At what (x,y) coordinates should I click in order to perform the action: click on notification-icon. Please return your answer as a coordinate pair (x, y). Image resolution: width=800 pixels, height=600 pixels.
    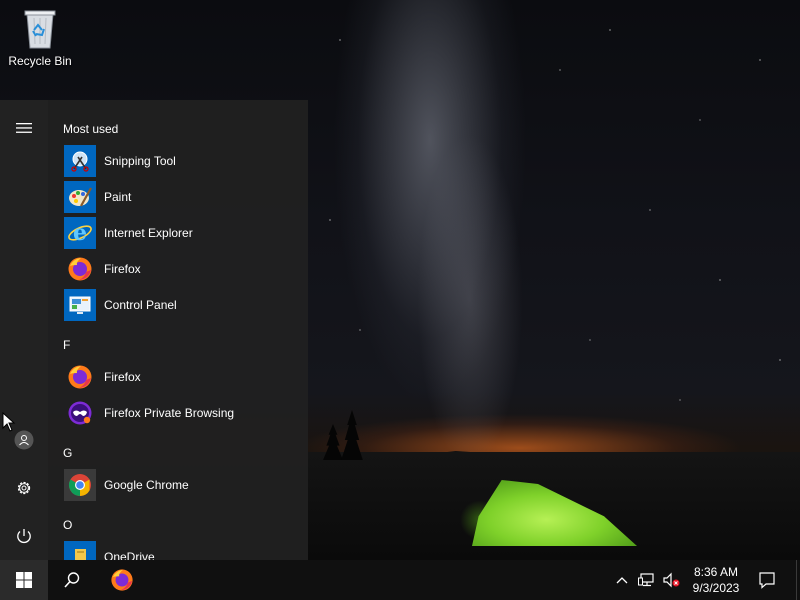
    Looking at the image, I should click on (767, 580).